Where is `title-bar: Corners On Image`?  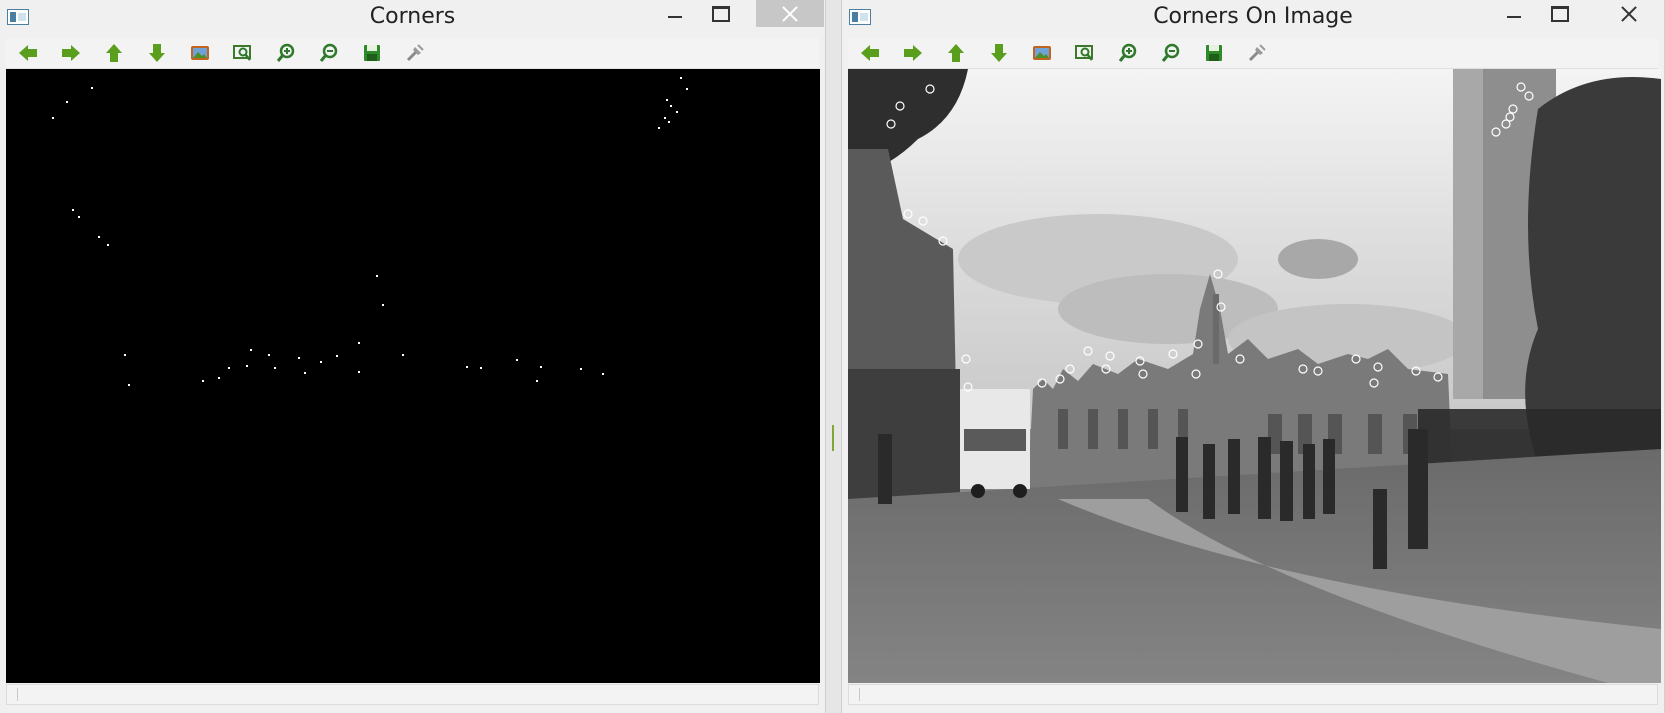 title-bar: Corners On Image is located at coordinates (1253, 17).